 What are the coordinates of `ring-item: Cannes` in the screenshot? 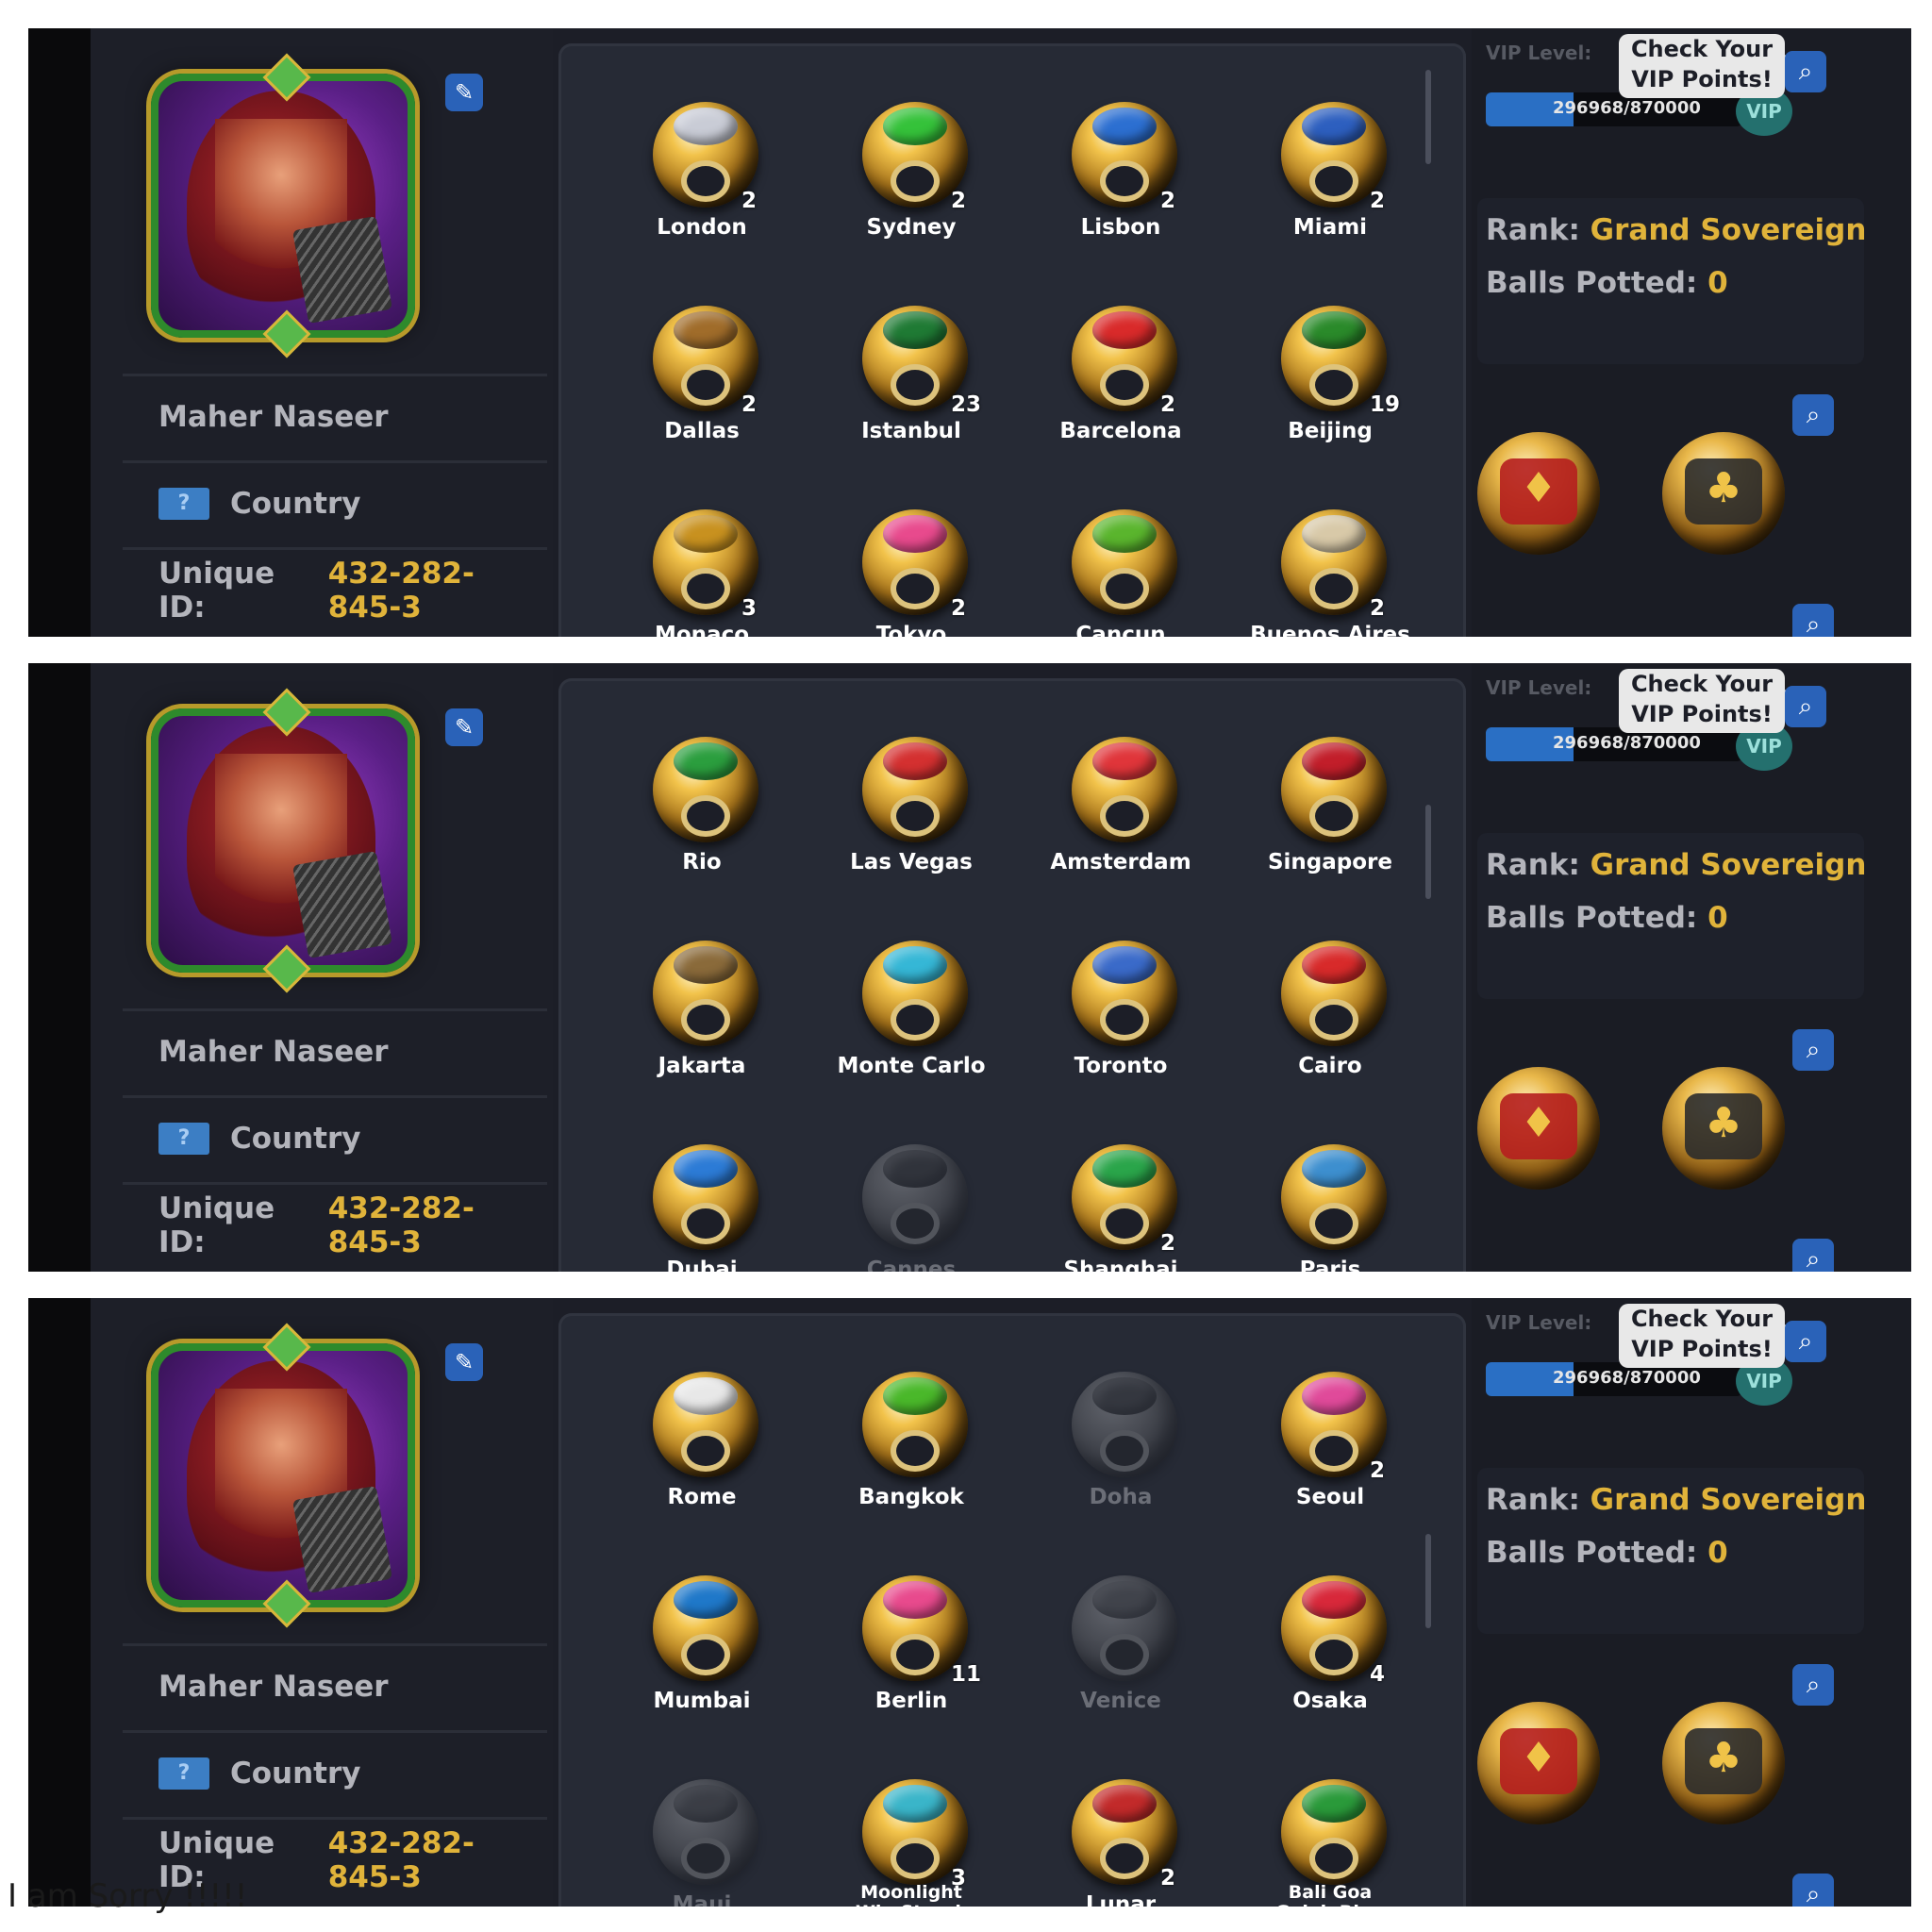 It's located at (911, 1198).